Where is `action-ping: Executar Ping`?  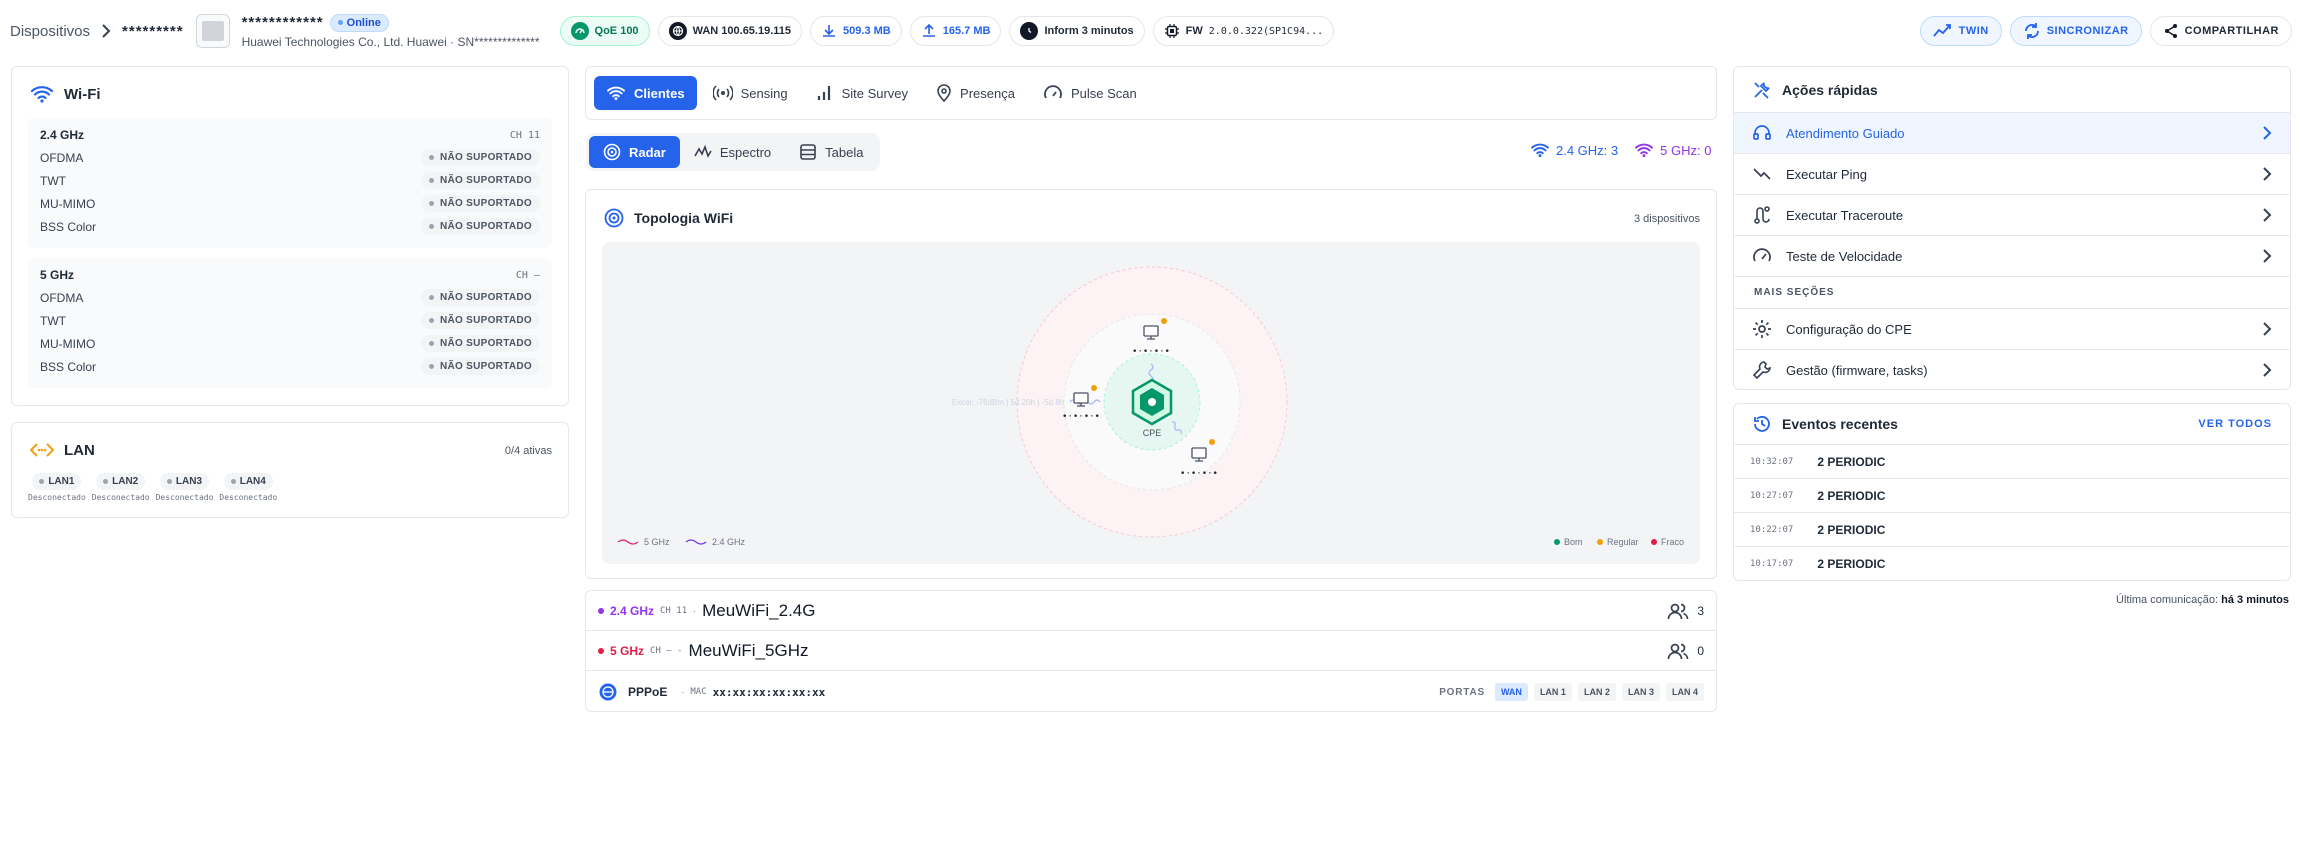 action-ping: Executar Ping is located at coordinates (2012, 173).